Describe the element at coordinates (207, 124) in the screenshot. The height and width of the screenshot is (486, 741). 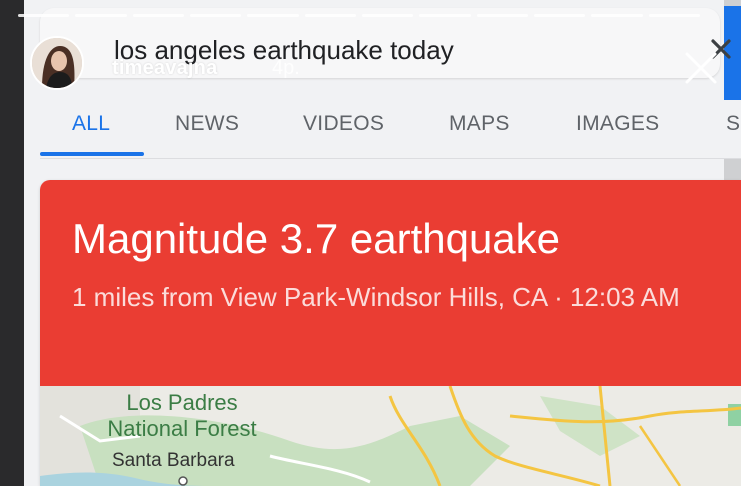
I see `tab-news: NEWS` at that location.